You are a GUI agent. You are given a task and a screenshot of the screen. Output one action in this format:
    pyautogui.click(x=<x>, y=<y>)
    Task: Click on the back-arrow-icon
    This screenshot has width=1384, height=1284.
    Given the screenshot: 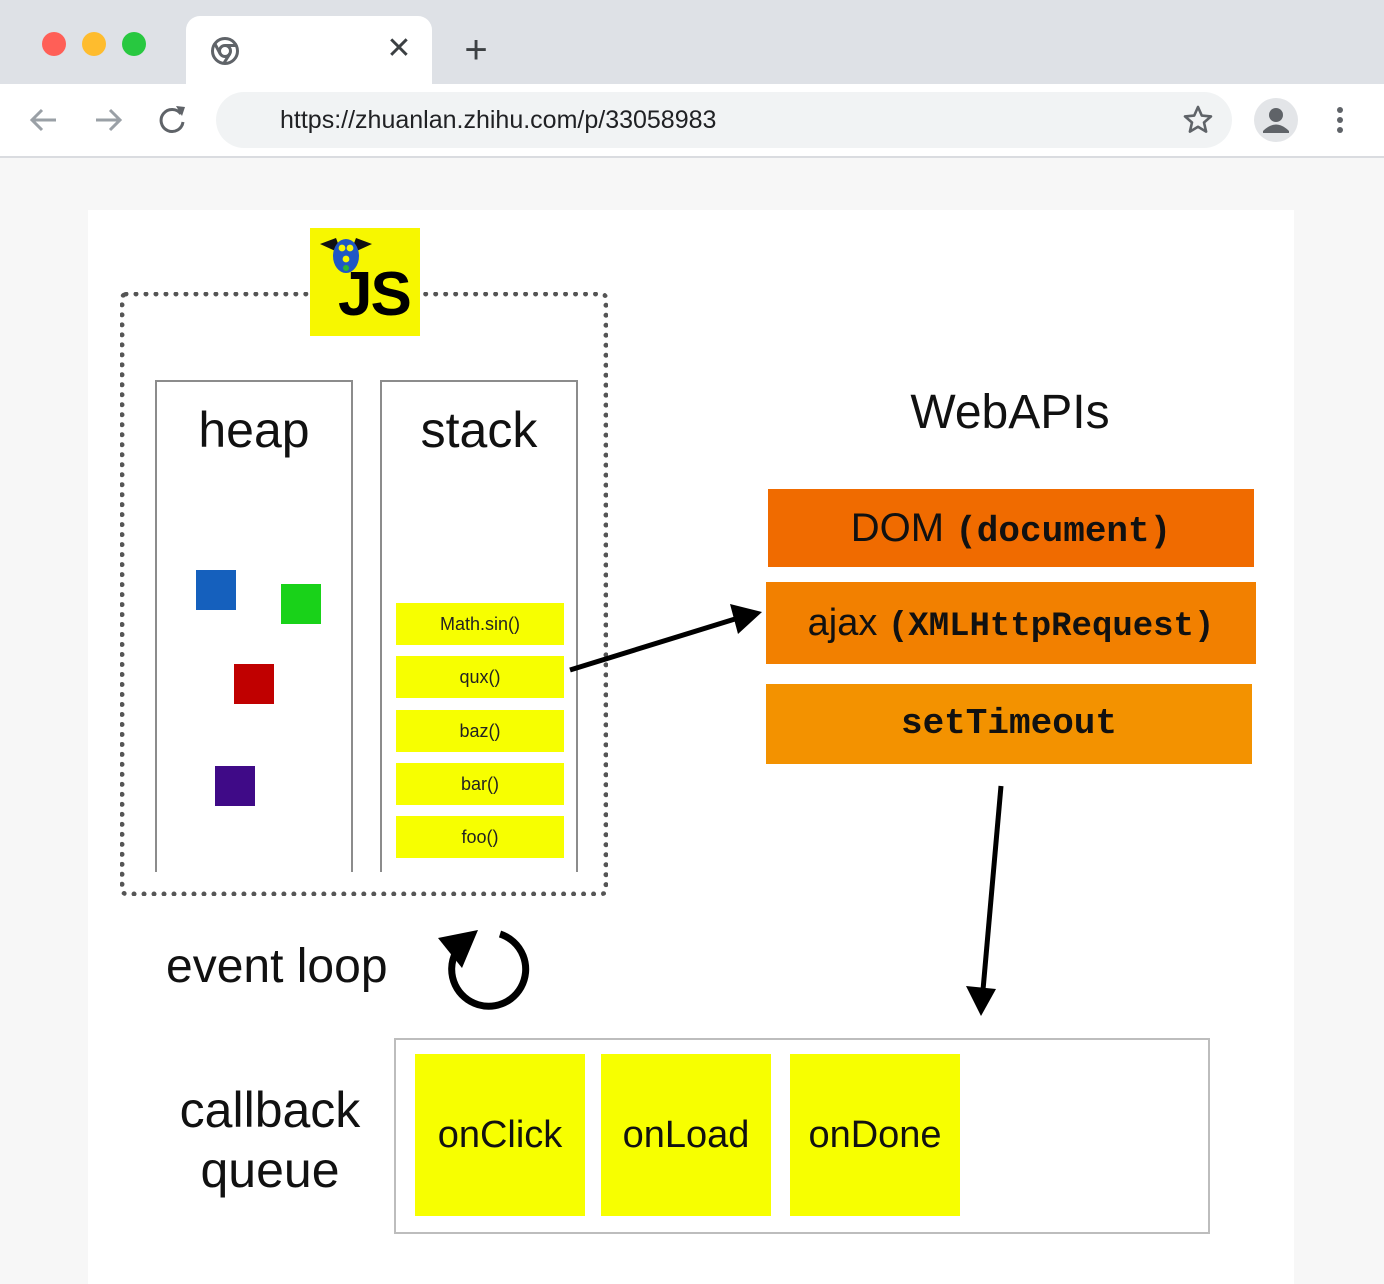 What is the action you would take?
    pyautogui.click(x=44, y=120)
    